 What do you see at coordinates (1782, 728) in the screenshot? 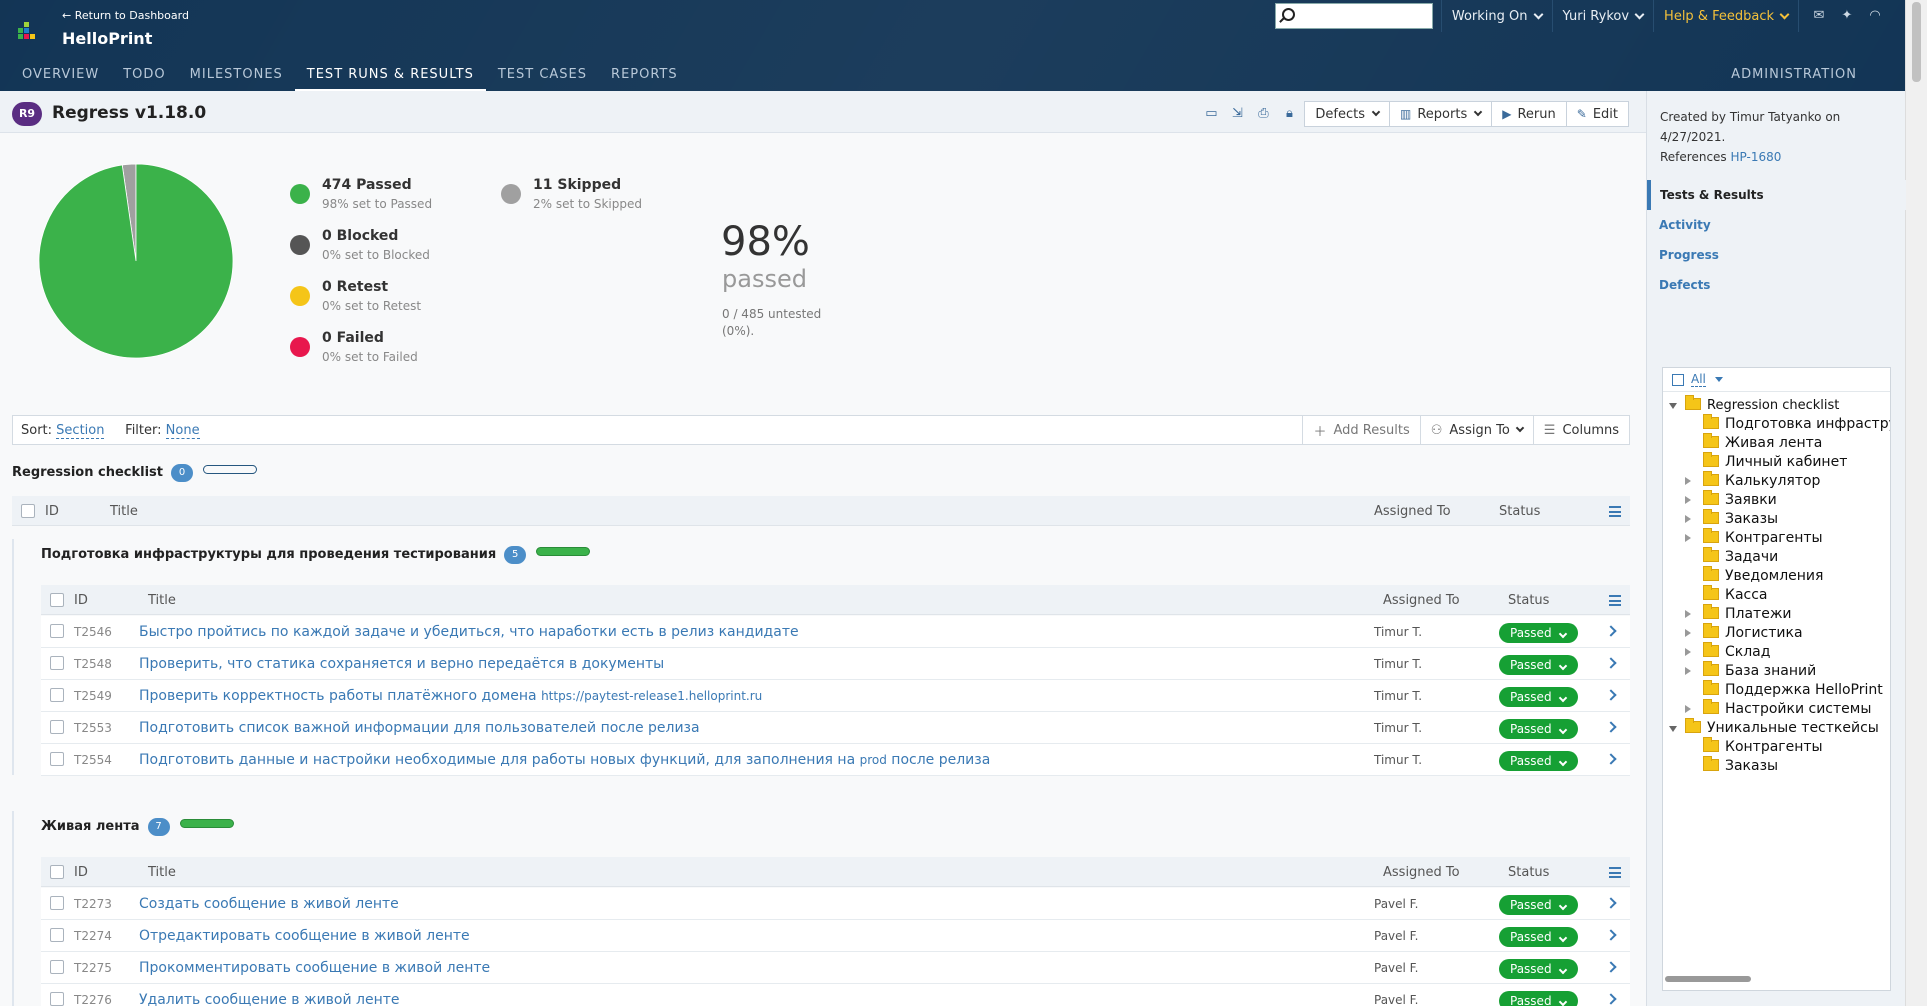
I see `tree-node: Уникальные тесткейсы` at bounding box center [1782, 728].